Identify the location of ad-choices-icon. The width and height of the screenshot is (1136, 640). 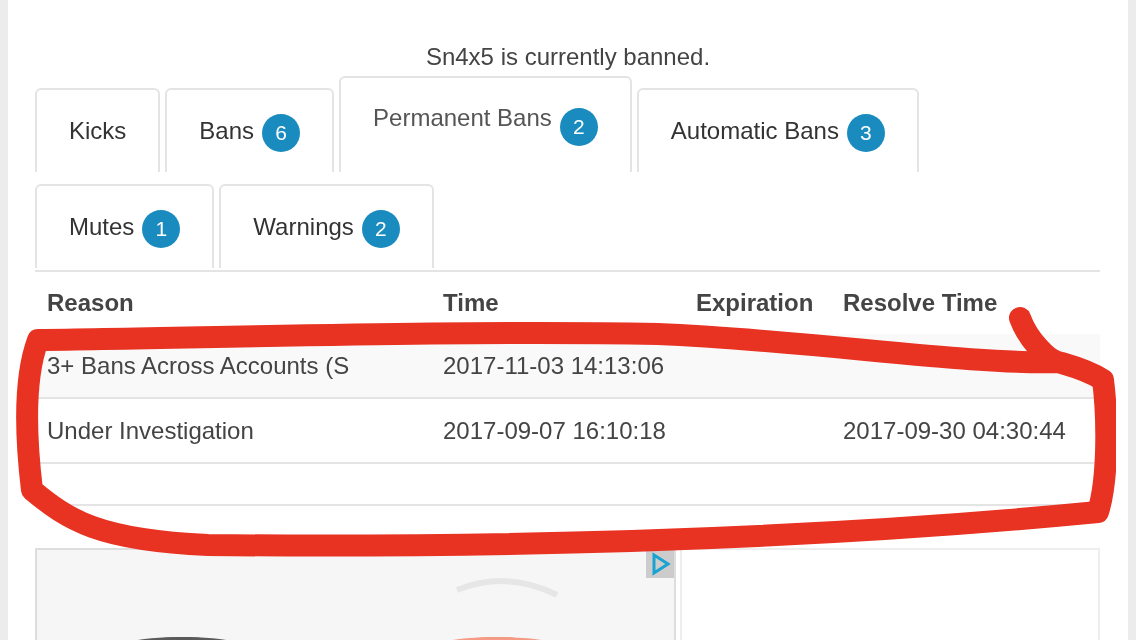
(660, 564).